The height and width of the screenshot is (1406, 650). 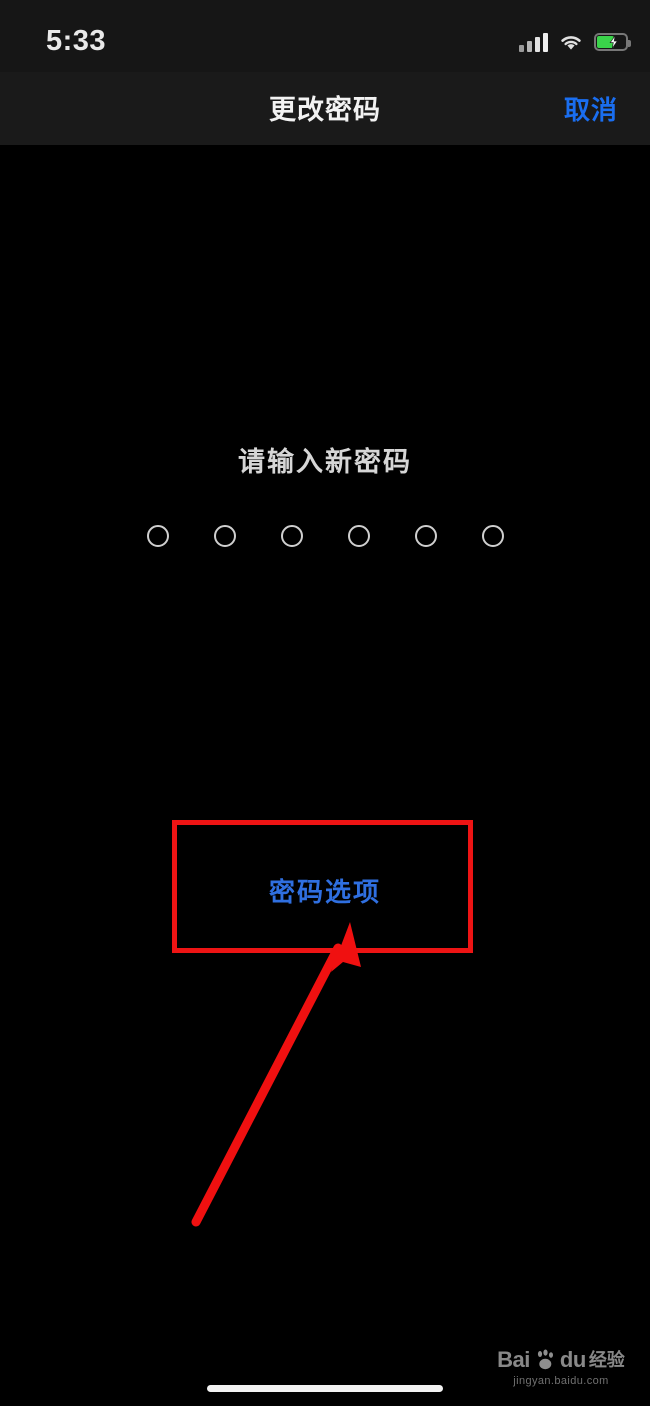 What do you see at coordinates (606, 1360) in the screenshot?
I see `watermark-sub-brand: 经验` at bounding box center [606, 1360].